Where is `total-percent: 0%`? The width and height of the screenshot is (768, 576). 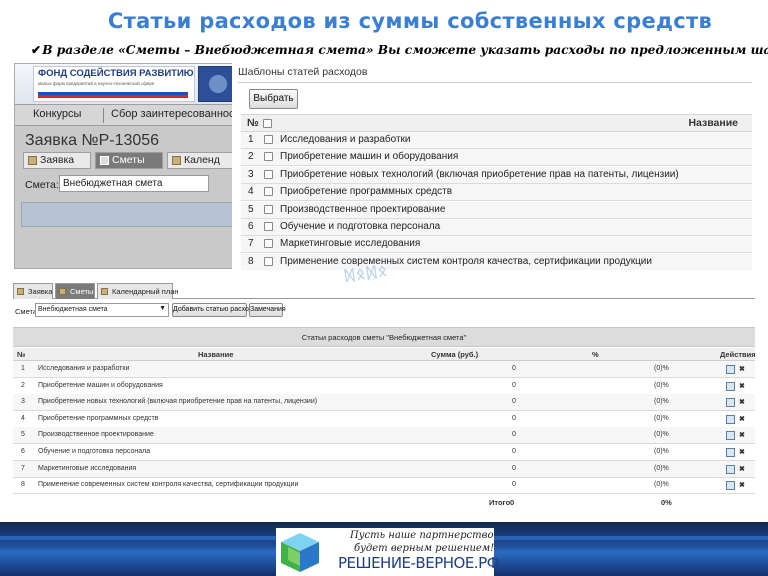 total-percent: 0% is located at coordinates (666, 502).